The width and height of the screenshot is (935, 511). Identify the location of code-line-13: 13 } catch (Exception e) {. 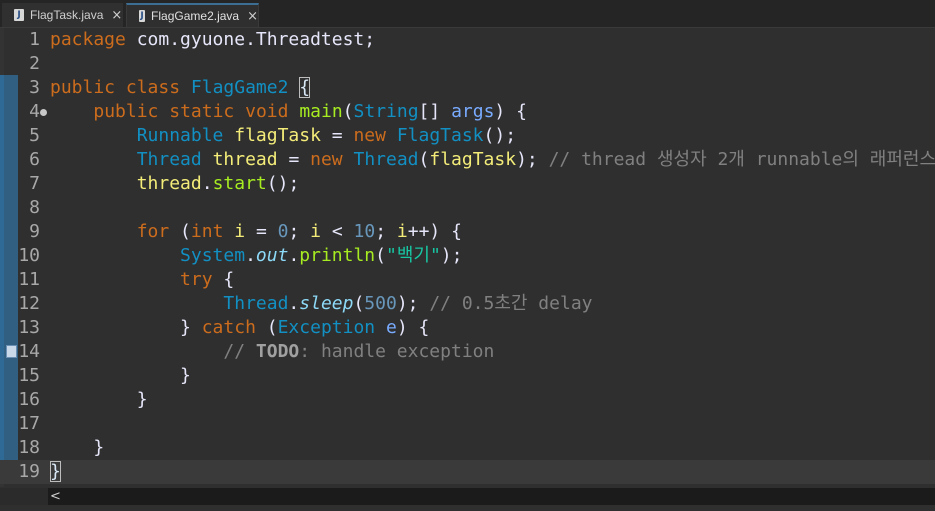
(467, 328).